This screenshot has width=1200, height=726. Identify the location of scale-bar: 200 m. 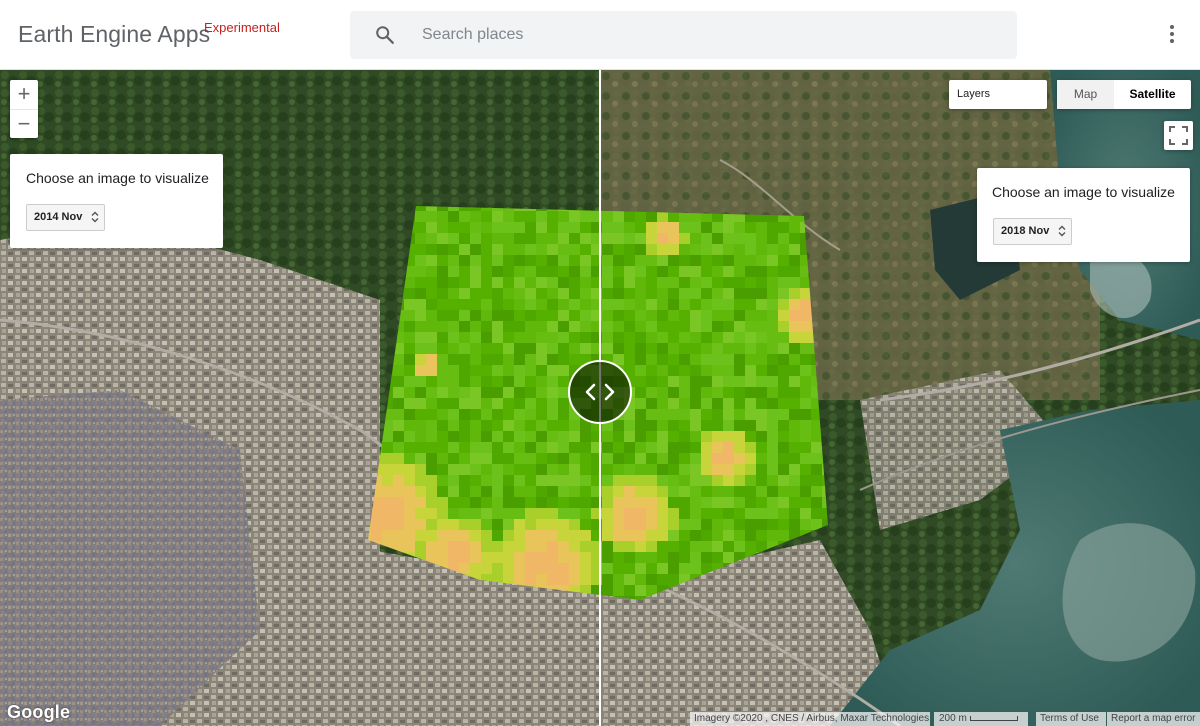
(981, 719).